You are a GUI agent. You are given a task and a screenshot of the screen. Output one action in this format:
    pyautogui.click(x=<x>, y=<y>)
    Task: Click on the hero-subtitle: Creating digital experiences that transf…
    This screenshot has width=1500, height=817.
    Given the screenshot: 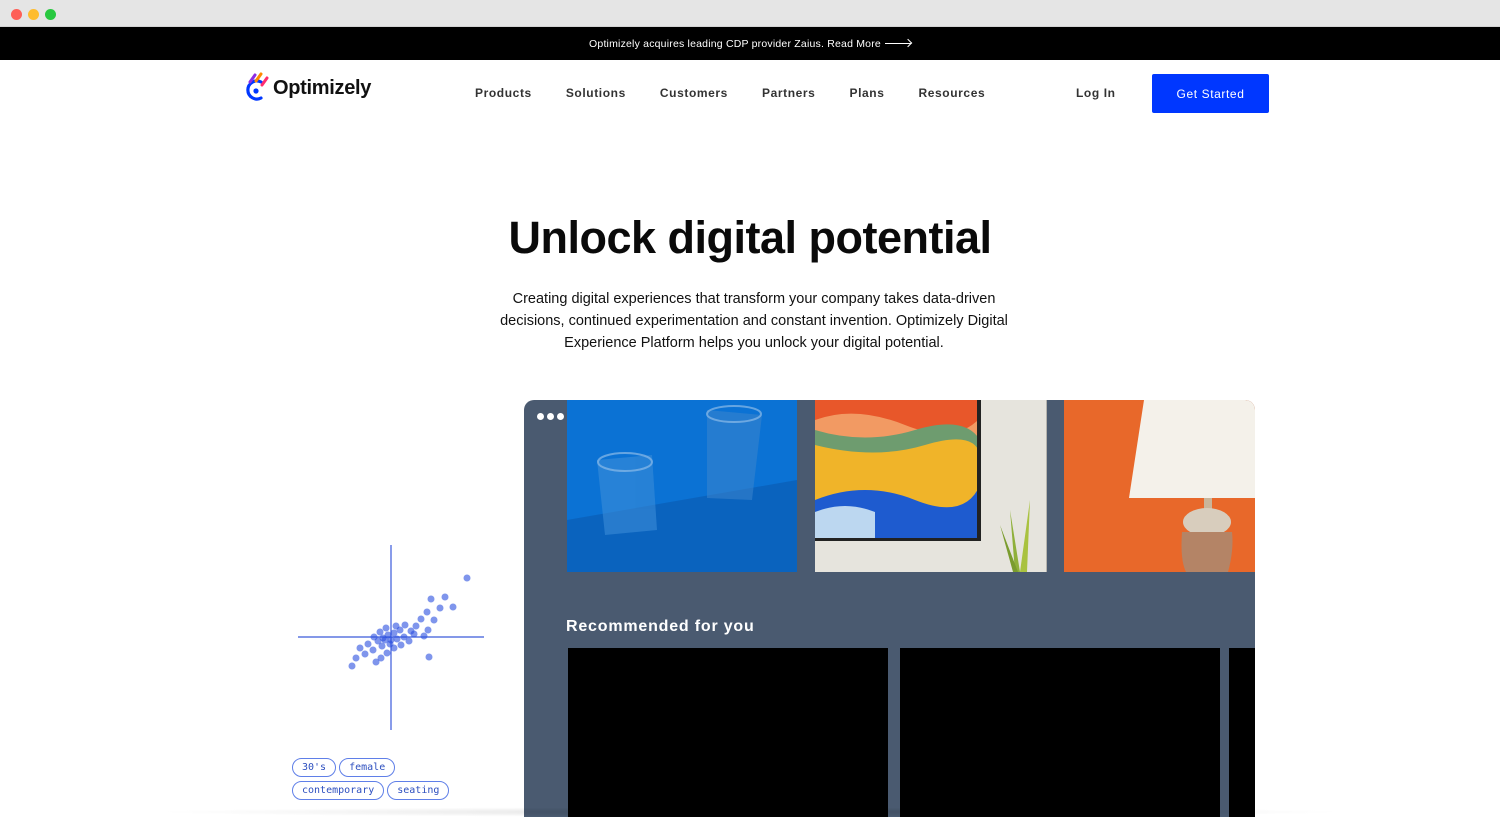 What is the action you would take?
    pyautogui.click(x=754, y=321)
    